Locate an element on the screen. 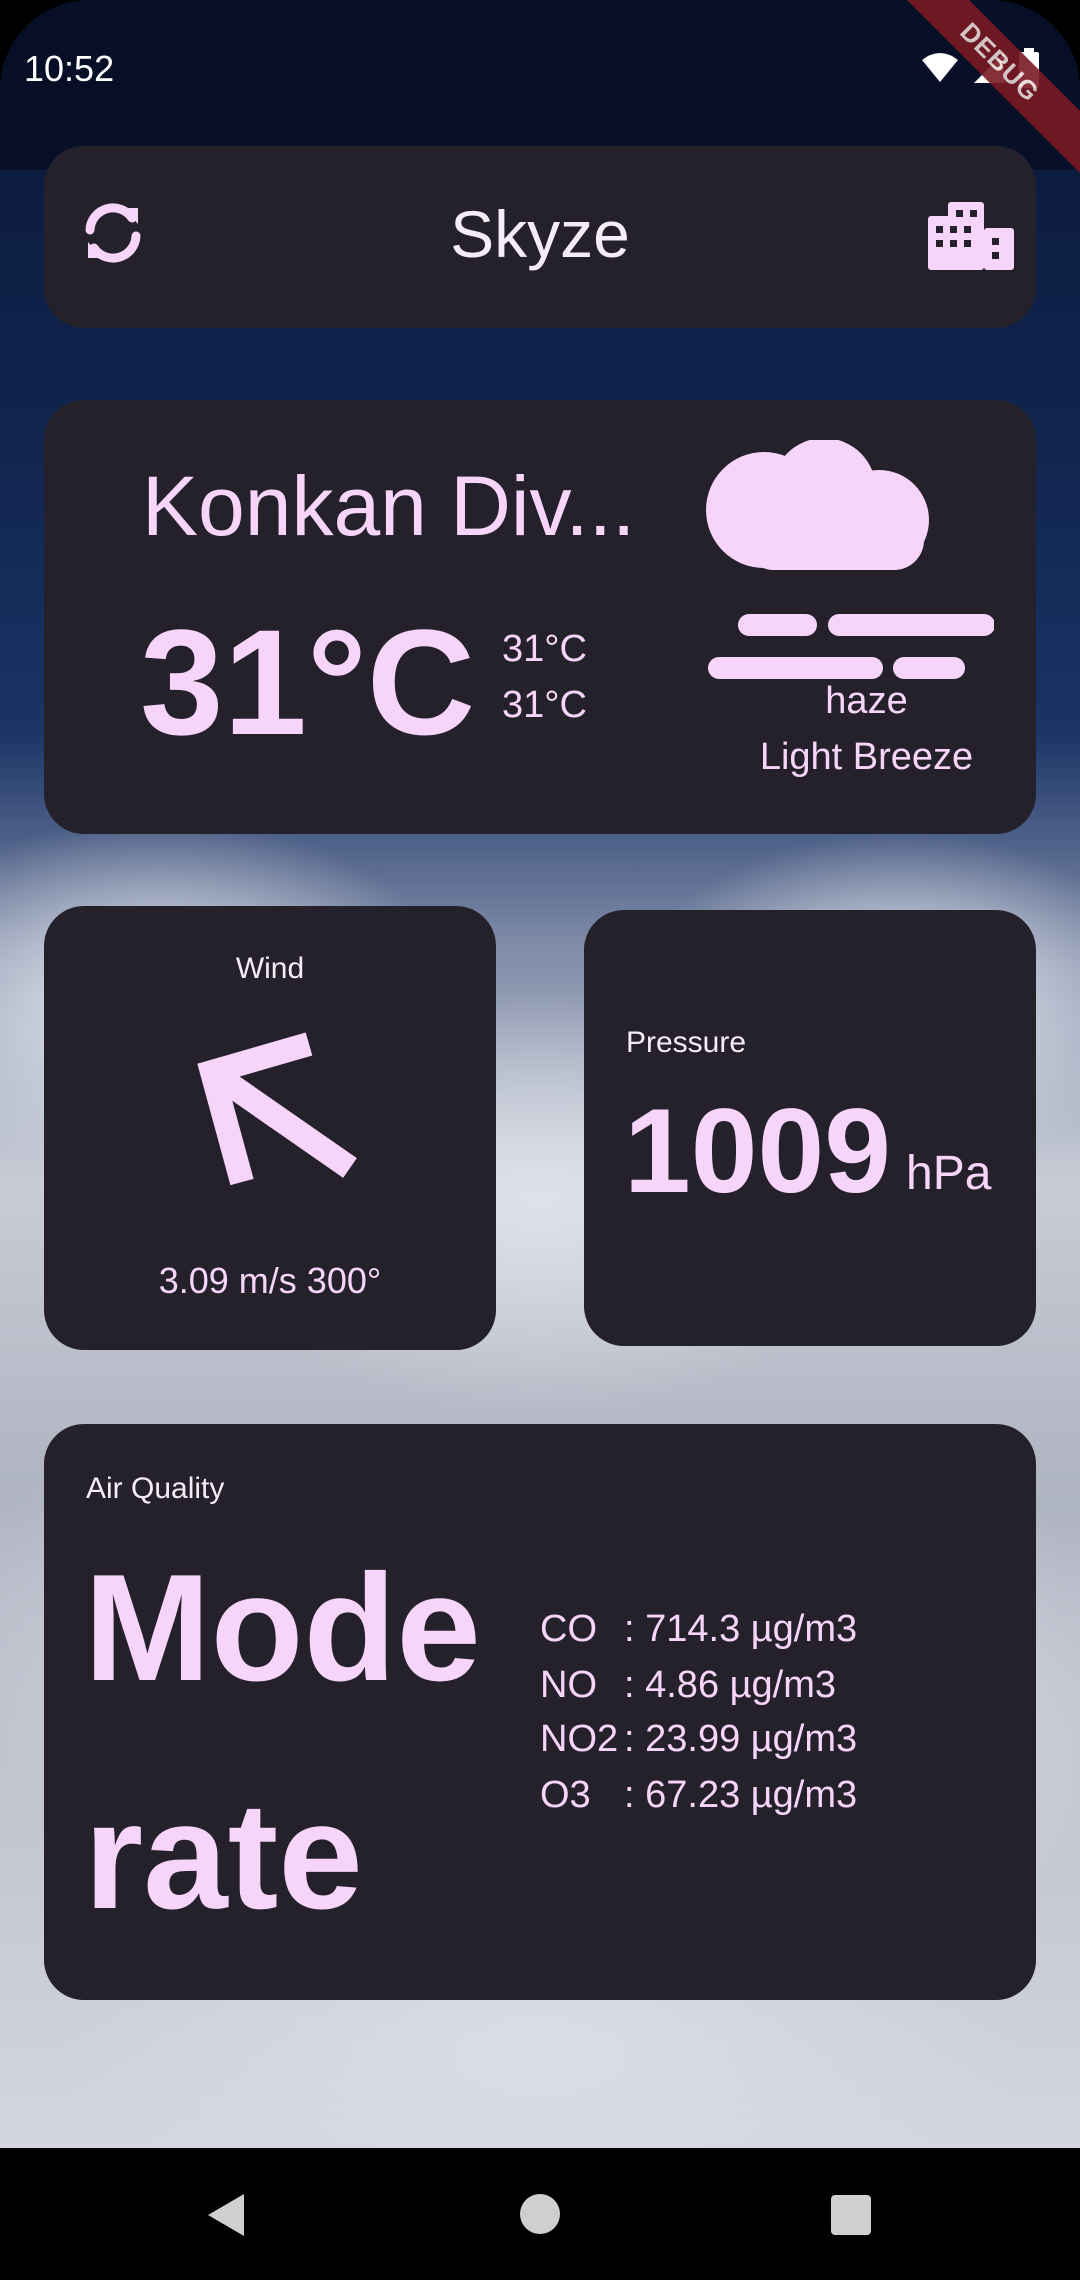 The height and width of the screenshot is (2280, 1080). wind-label: Wind is located at coordinates (270, 968).